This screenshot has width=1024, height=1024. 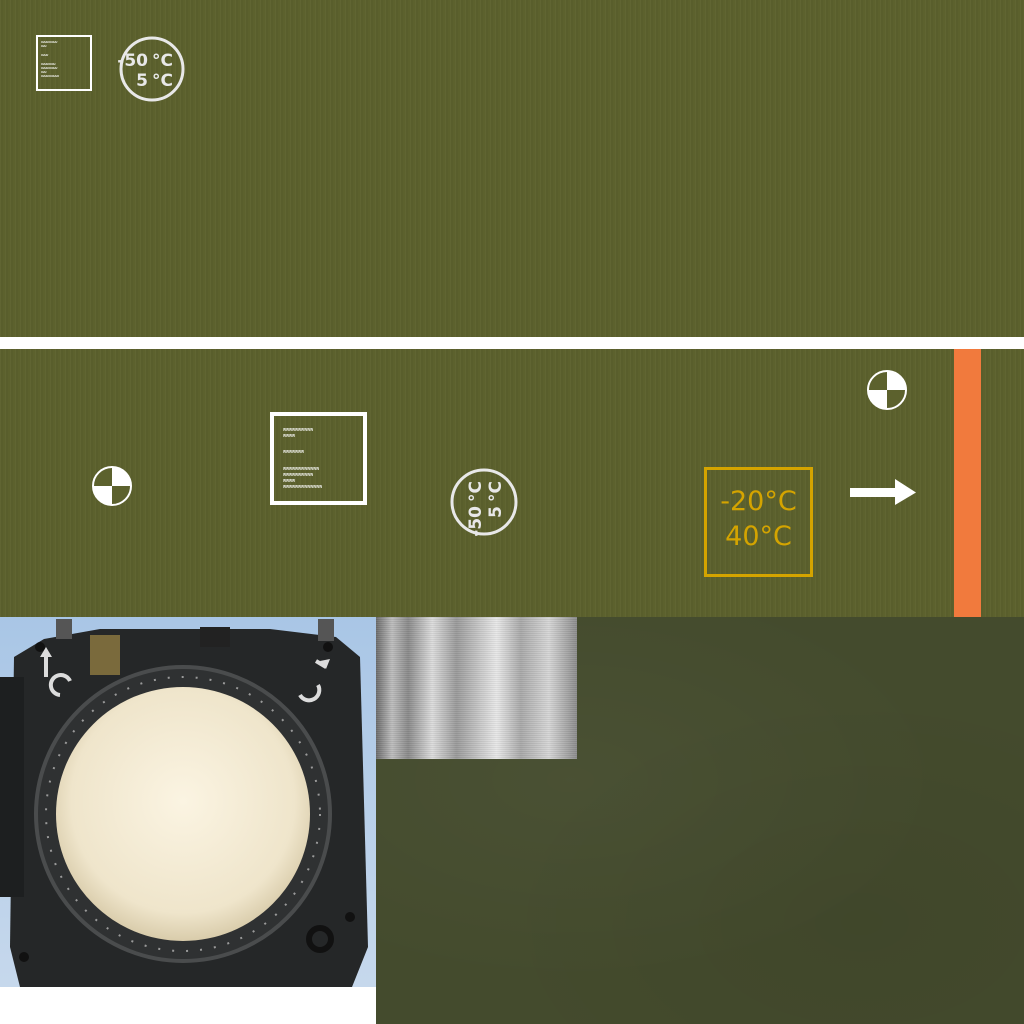 What do you see at coordinates (476, 688) in the screenshot?
I see `brushed-metal-swatch` at bounding box center [476, 688].